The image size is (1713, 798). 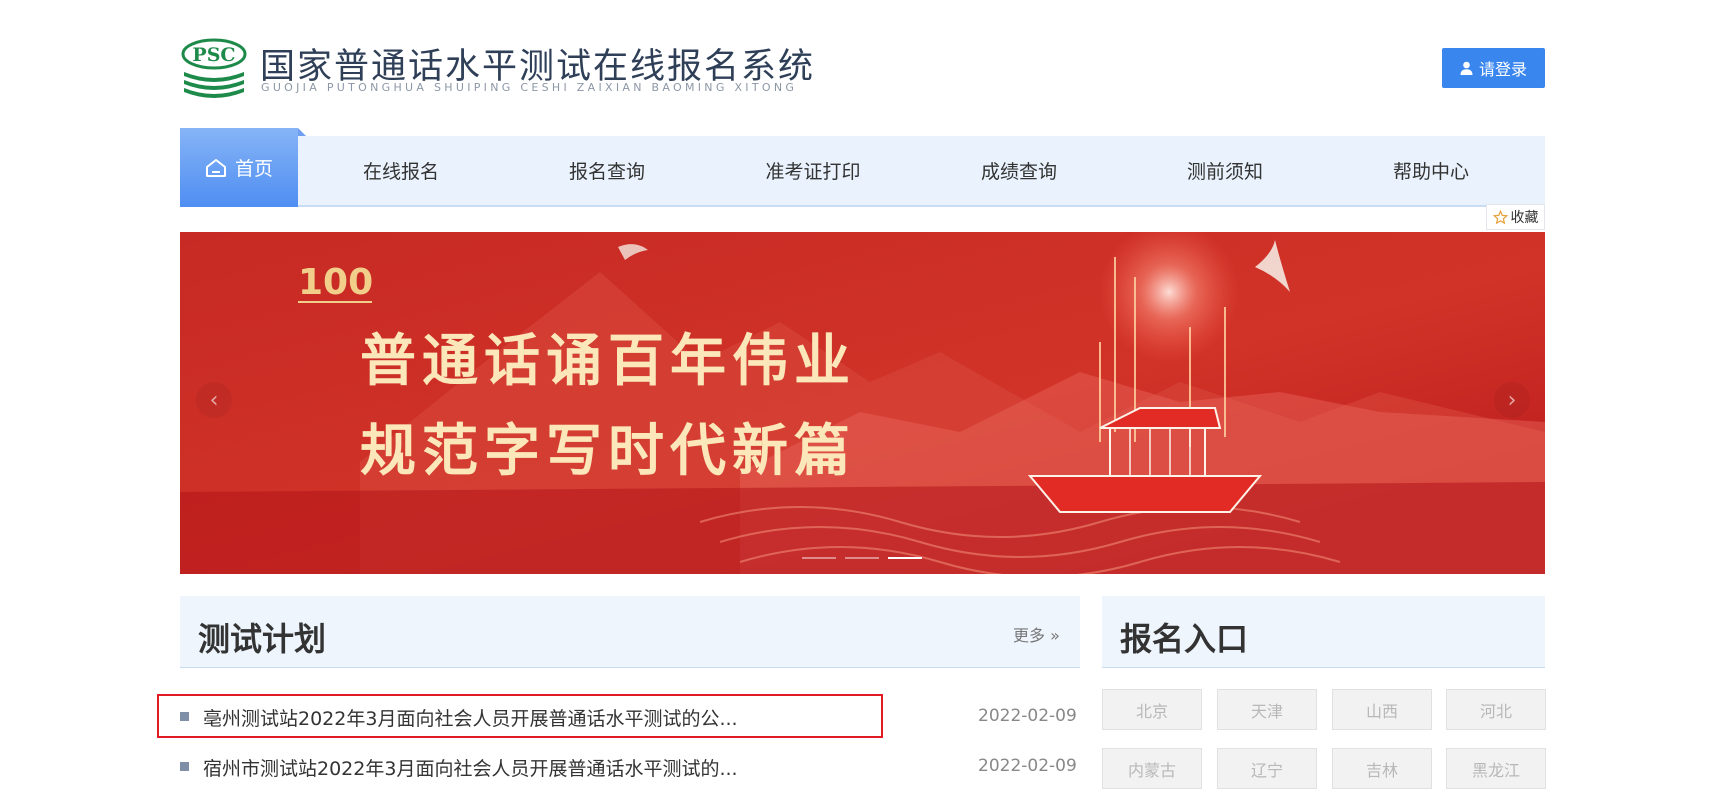 What do you see at coordinates (1502, 69) in the screenshot?
I see `login-label: 请登录` at bounding box center [1502, 69].